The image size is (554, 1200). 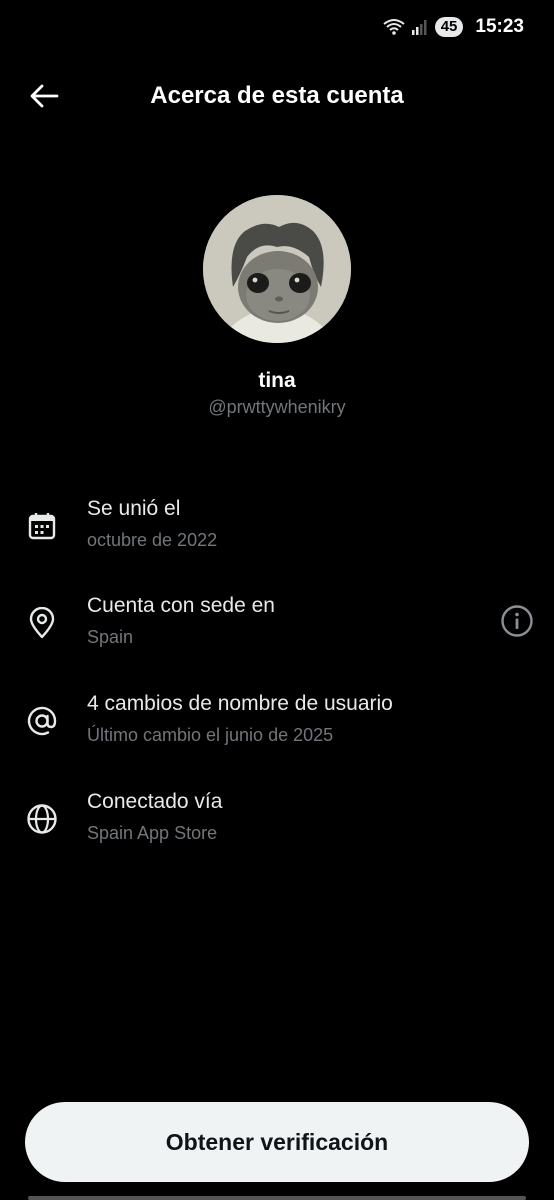 I want to click on row-title: Cuenta con sede en, so click(x=181, y=605).